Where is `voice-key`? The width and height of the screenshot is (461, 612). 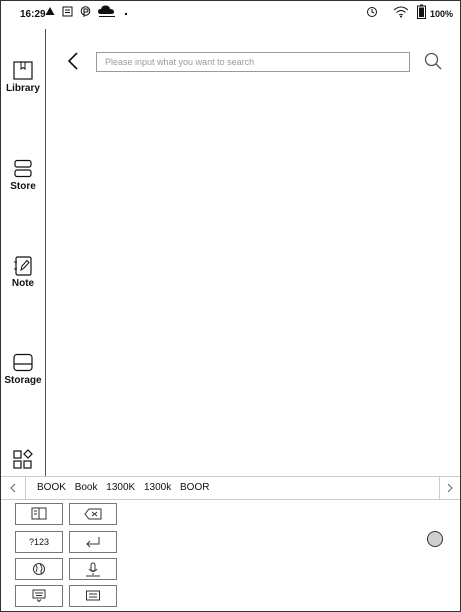
voice-key is located at coordinates (93, 569).